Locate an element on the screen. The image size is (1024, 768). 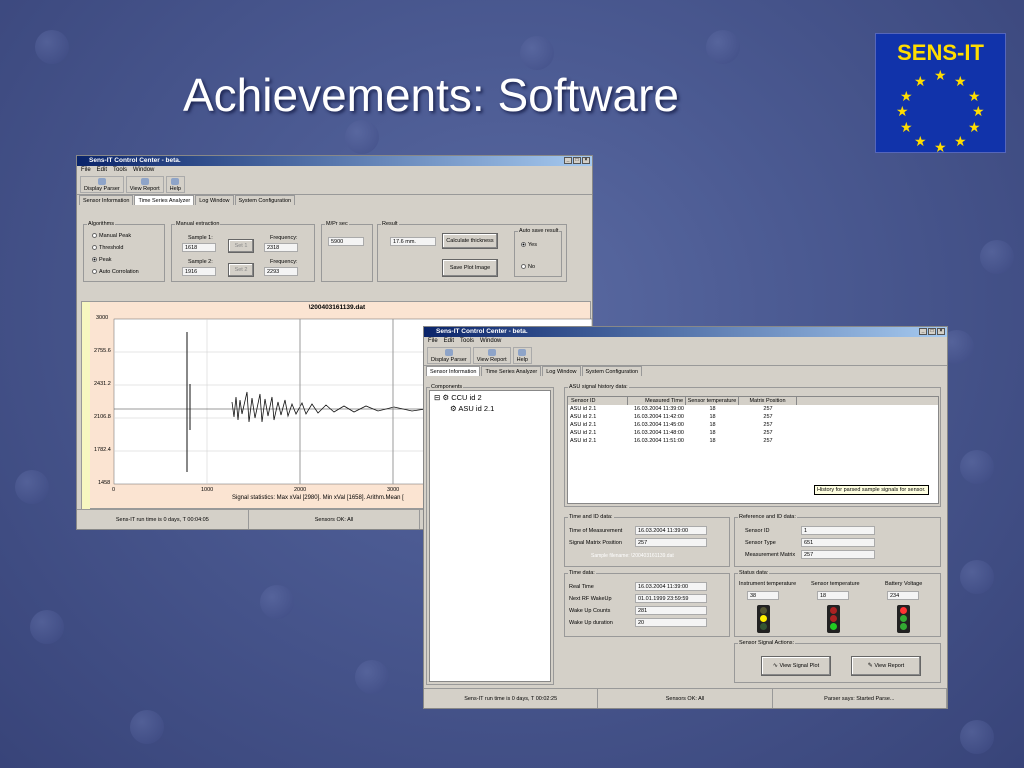
status-runtime: Sens-IT run time is 0 days, T 00:02:25 is located at coordinates (511, 698).